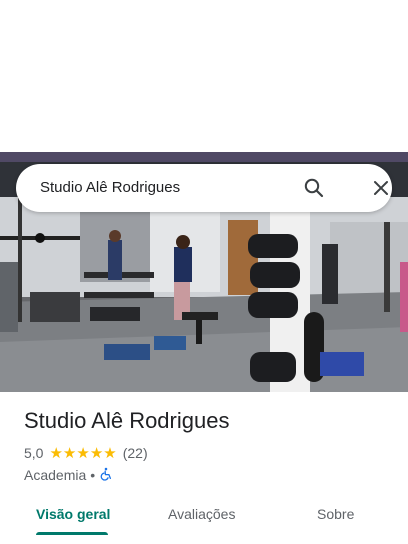  I want to click on search-icon, so click(314, 188).